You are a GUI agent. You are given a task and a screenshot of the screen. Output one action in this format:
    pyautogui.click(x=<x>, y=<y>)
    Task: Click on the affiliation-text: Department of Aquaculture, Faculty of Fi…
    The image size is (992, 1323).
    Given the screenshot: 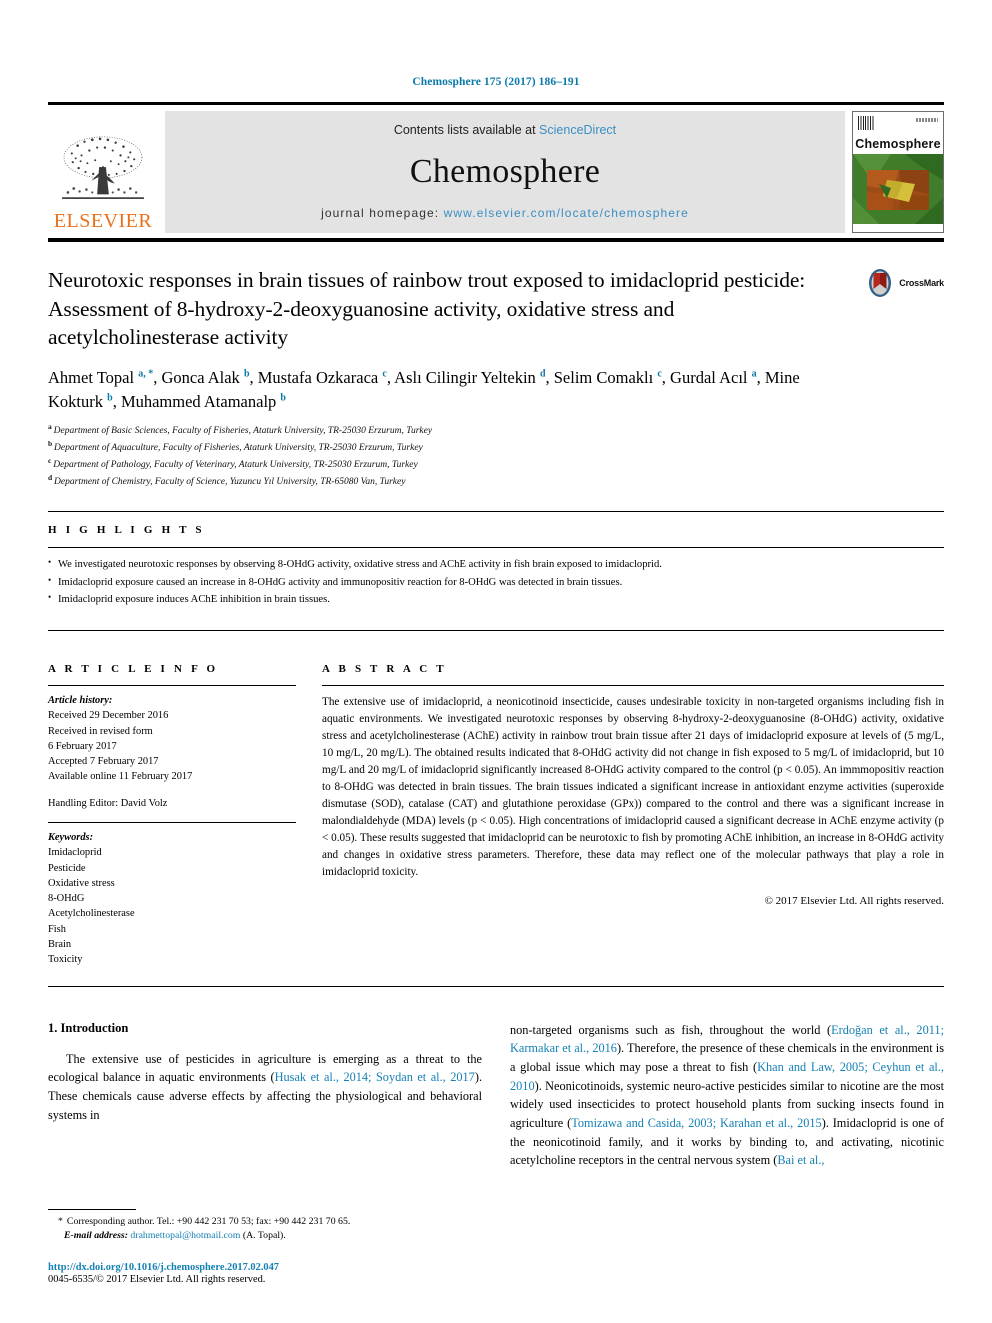 What is the action you would take?
    pyautogui.click(x=238, y=447)
    